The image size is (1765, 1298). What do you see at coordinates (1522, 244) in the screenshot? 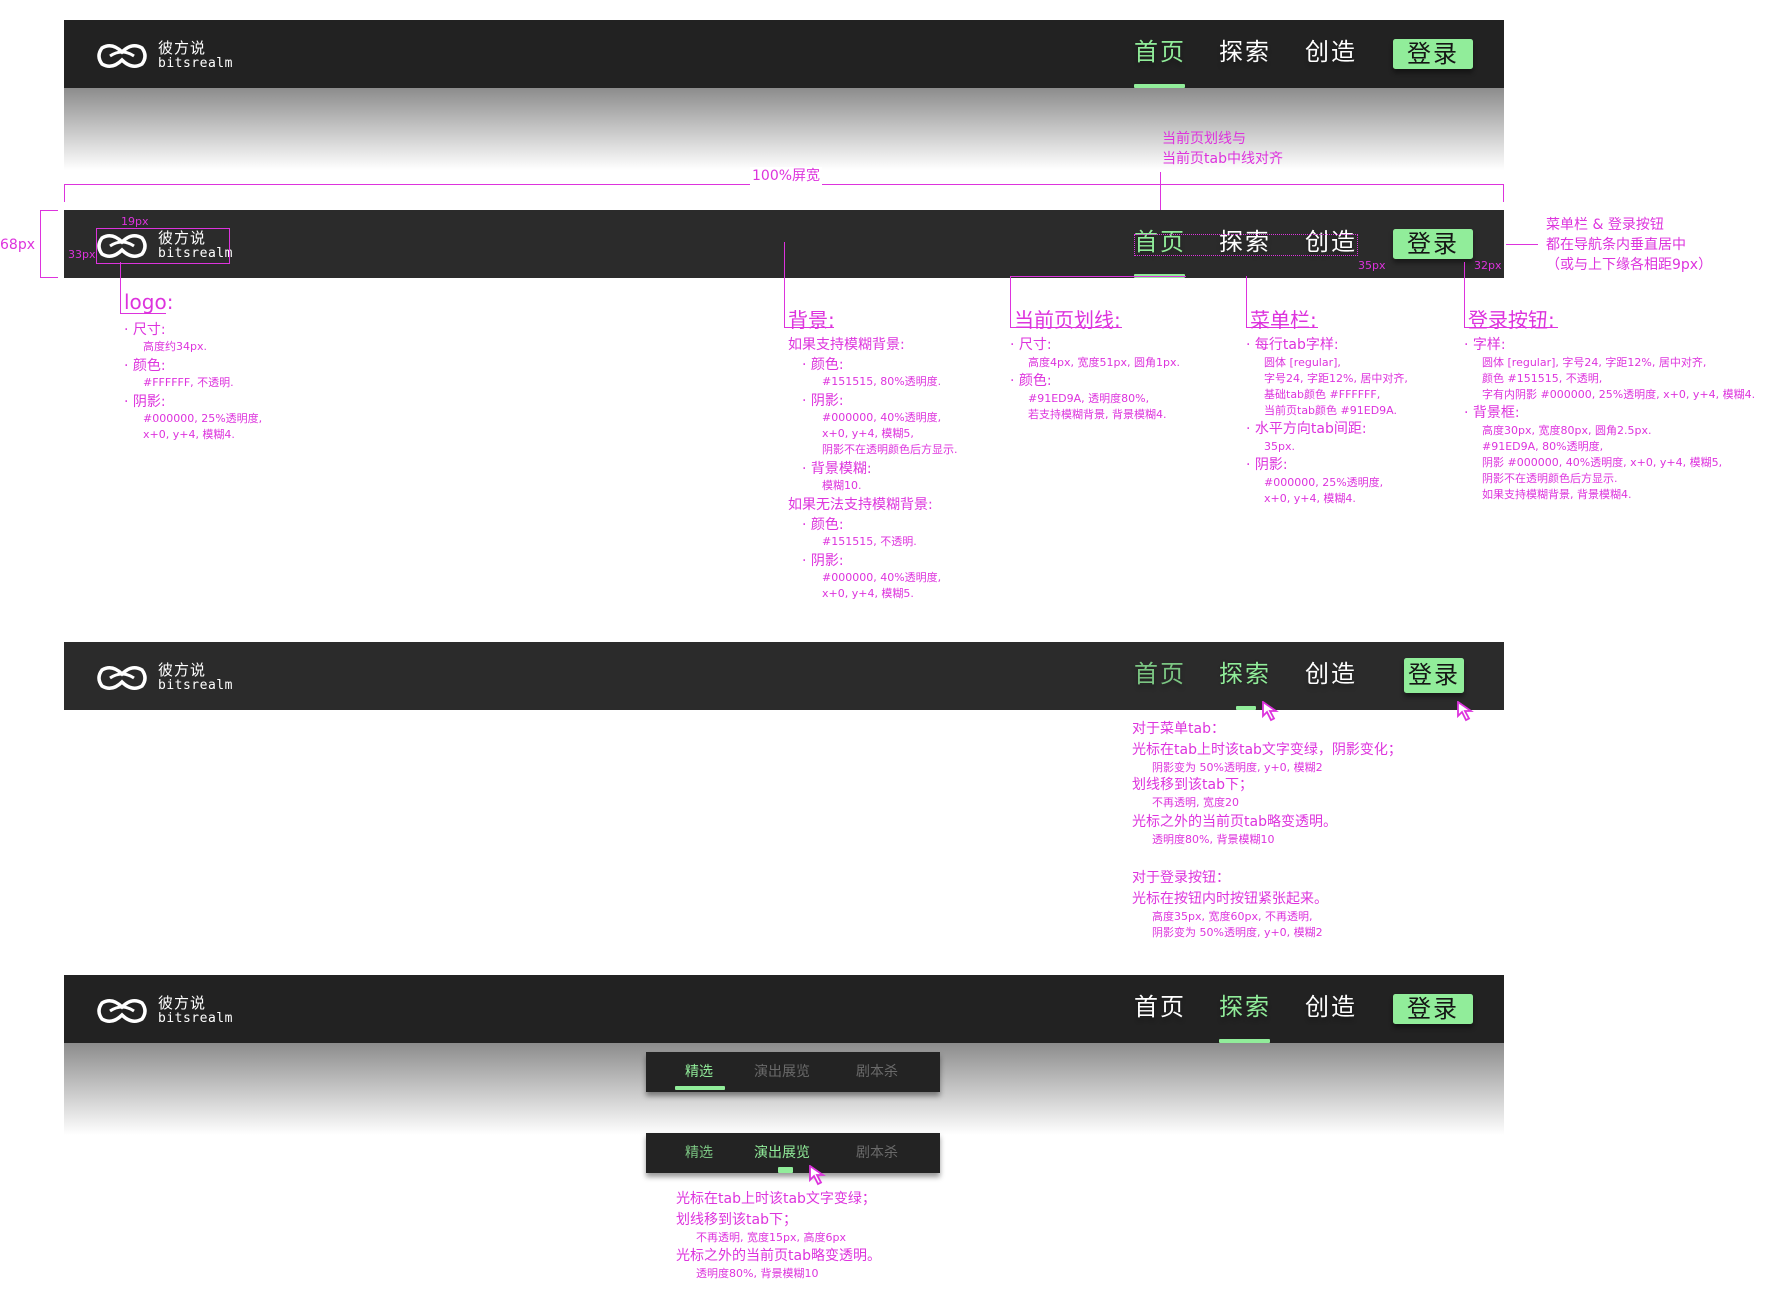
I see `note-leader` at bounding box center [1522, 244].